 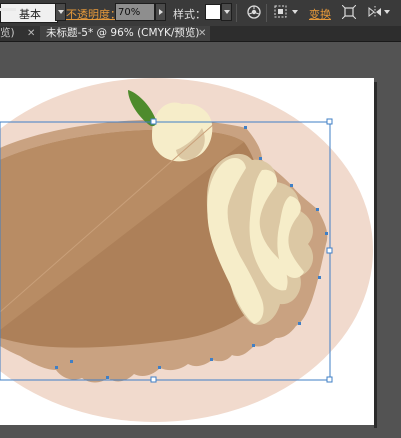 What do you see at coordinates (329, 379) in the screenshot?
I see `resize-handle-bottom-right` at bounding box center [329, 379].